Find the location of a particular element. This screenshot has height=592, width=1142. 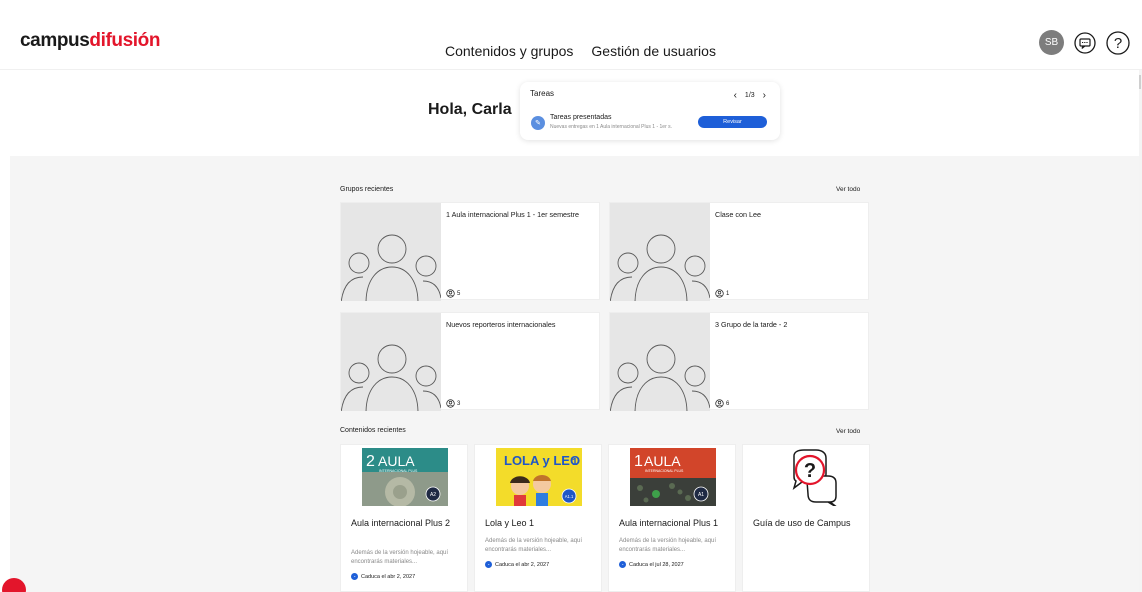

group-name: Nuevos reporteros internacionales is located at coordinates (501, 324).